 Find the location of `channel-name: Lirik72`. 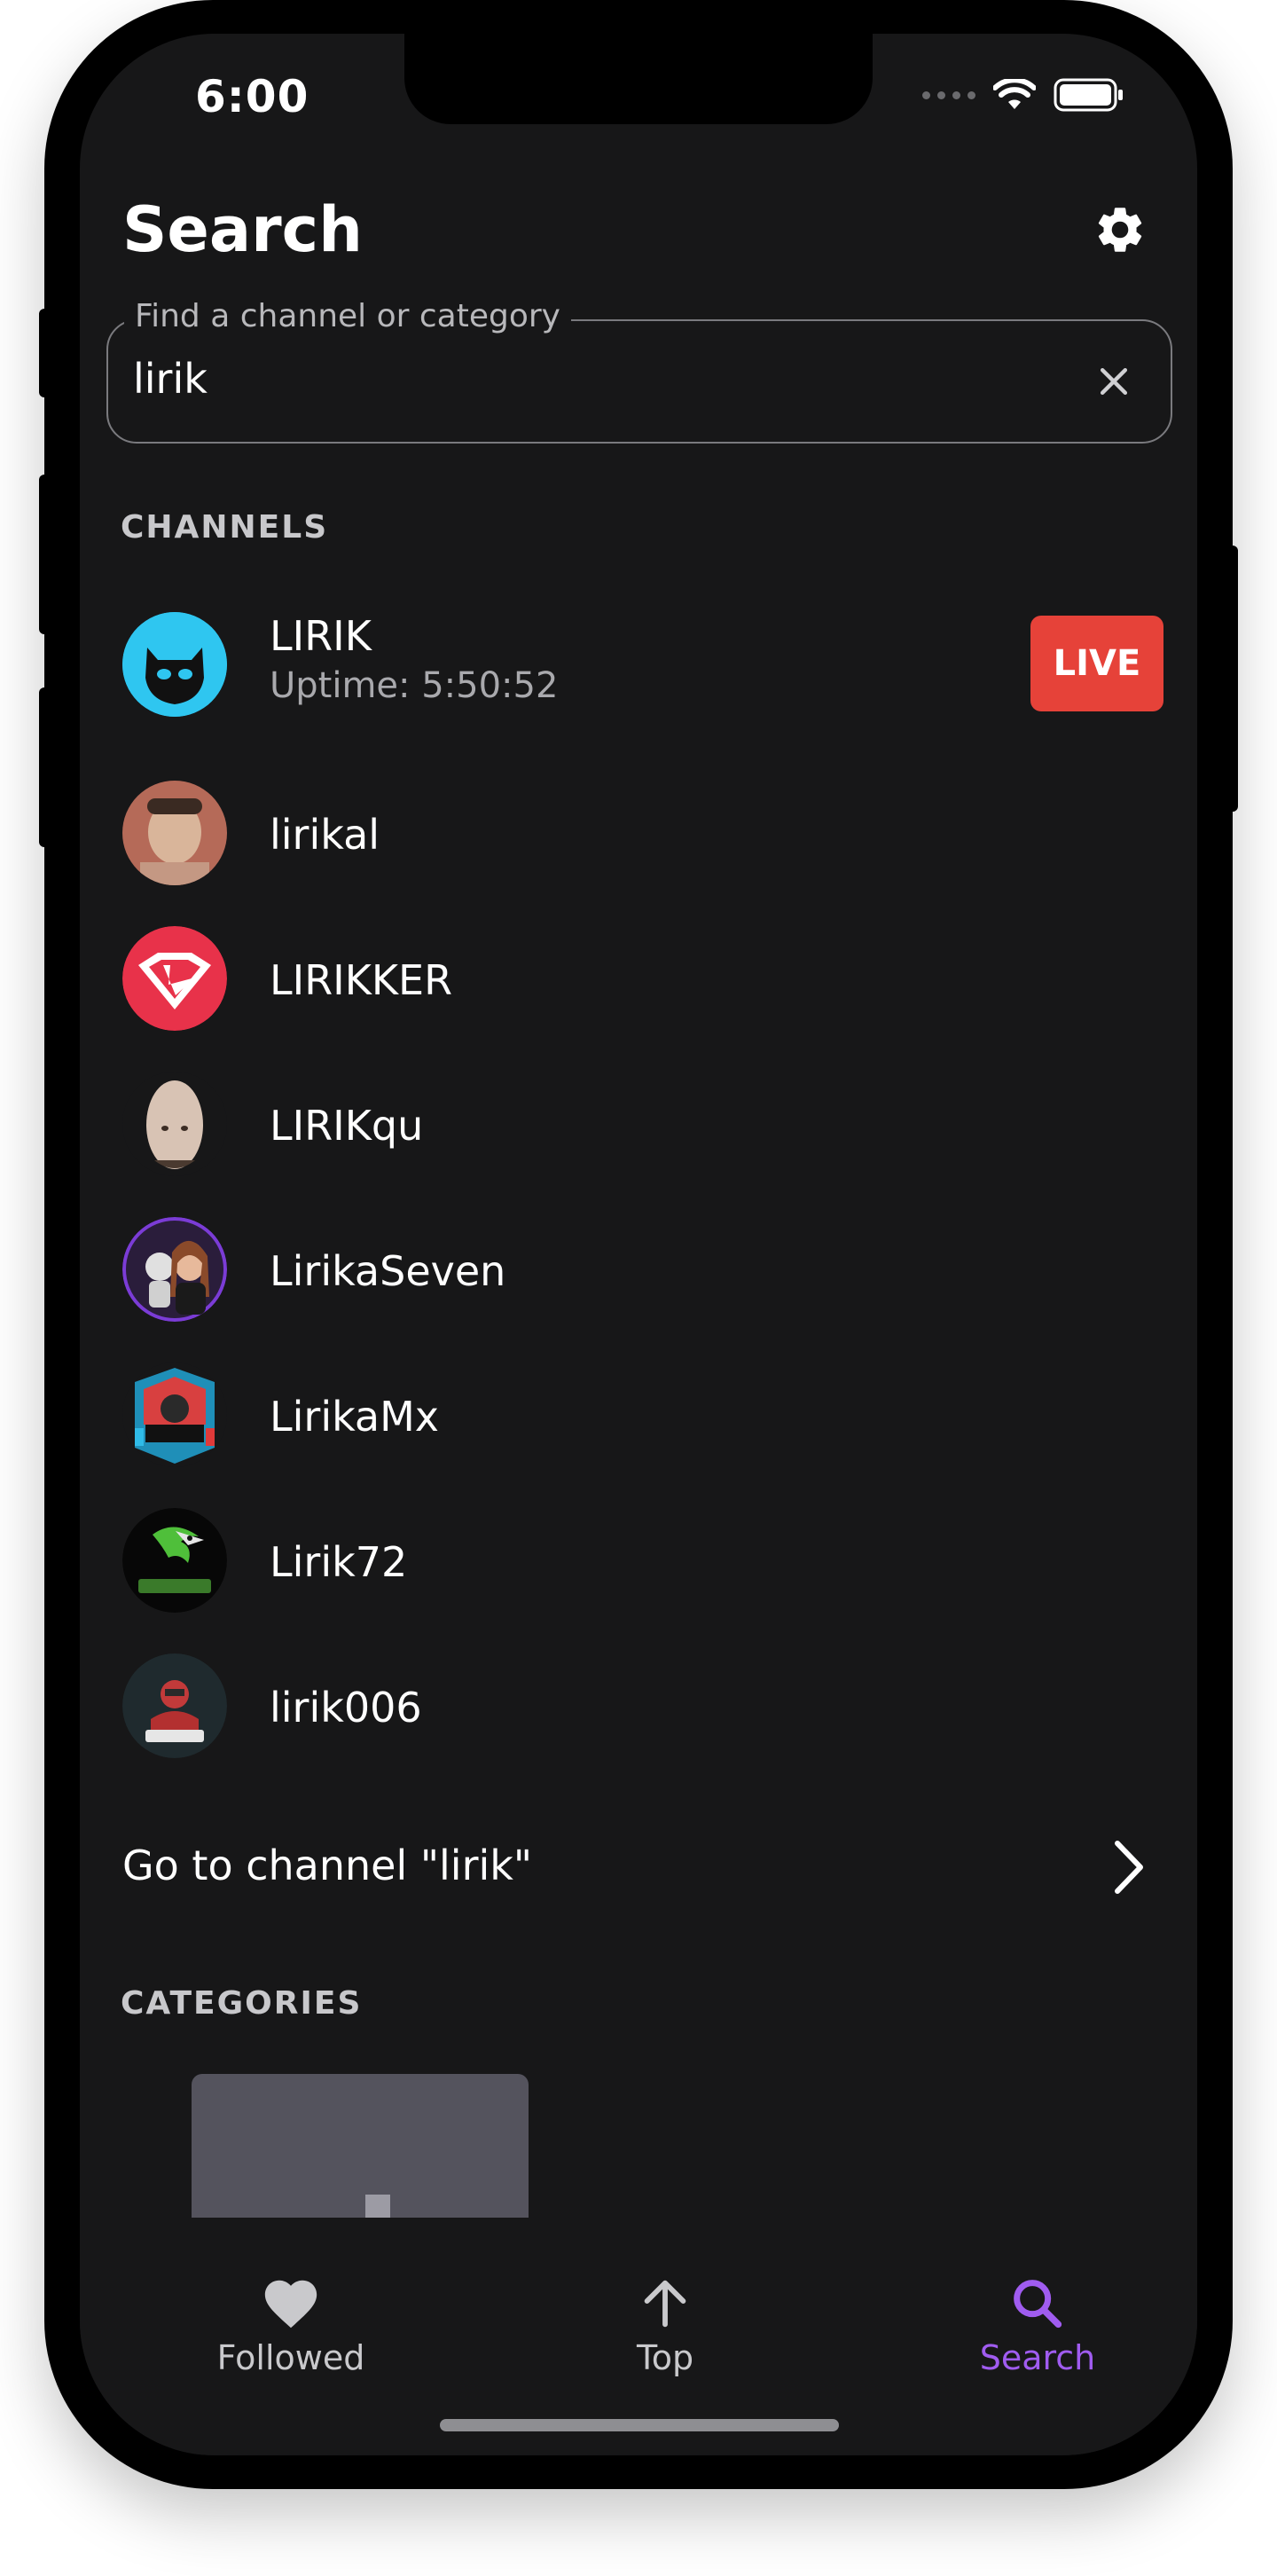

channel-name: Lirik72 is located at coordinates (339, 1562).